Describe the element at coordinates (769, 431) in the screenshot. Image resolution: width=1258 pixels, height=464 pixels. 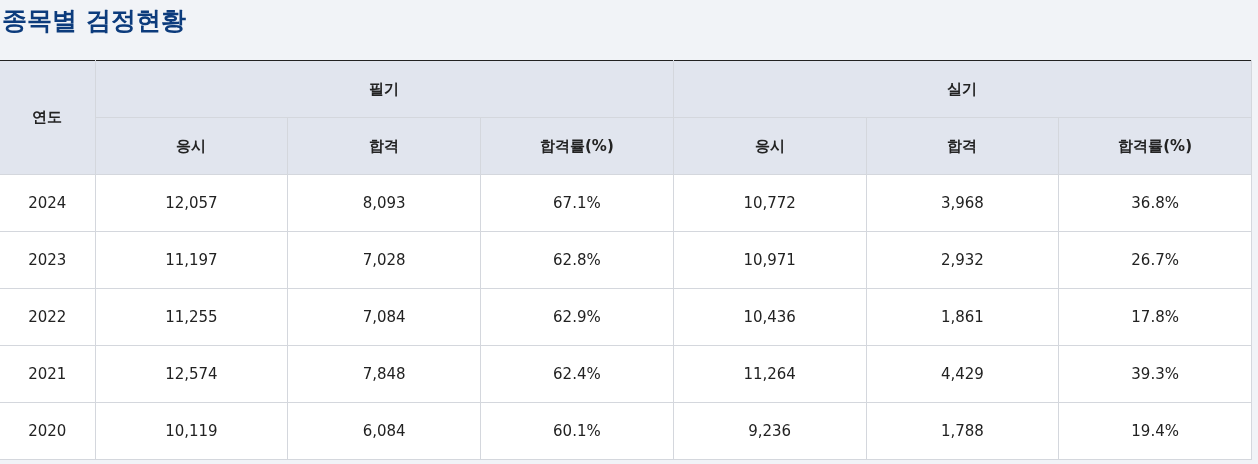
I see `table-cell: 9,236` at that location.